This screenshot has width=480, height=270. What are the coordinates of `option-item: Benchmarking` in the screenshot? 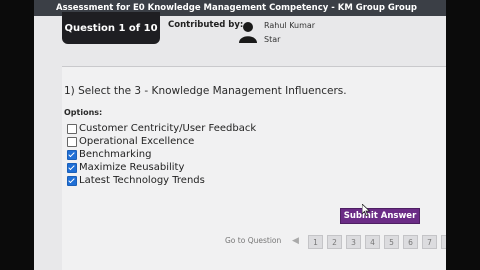 It's located at (161, 154).